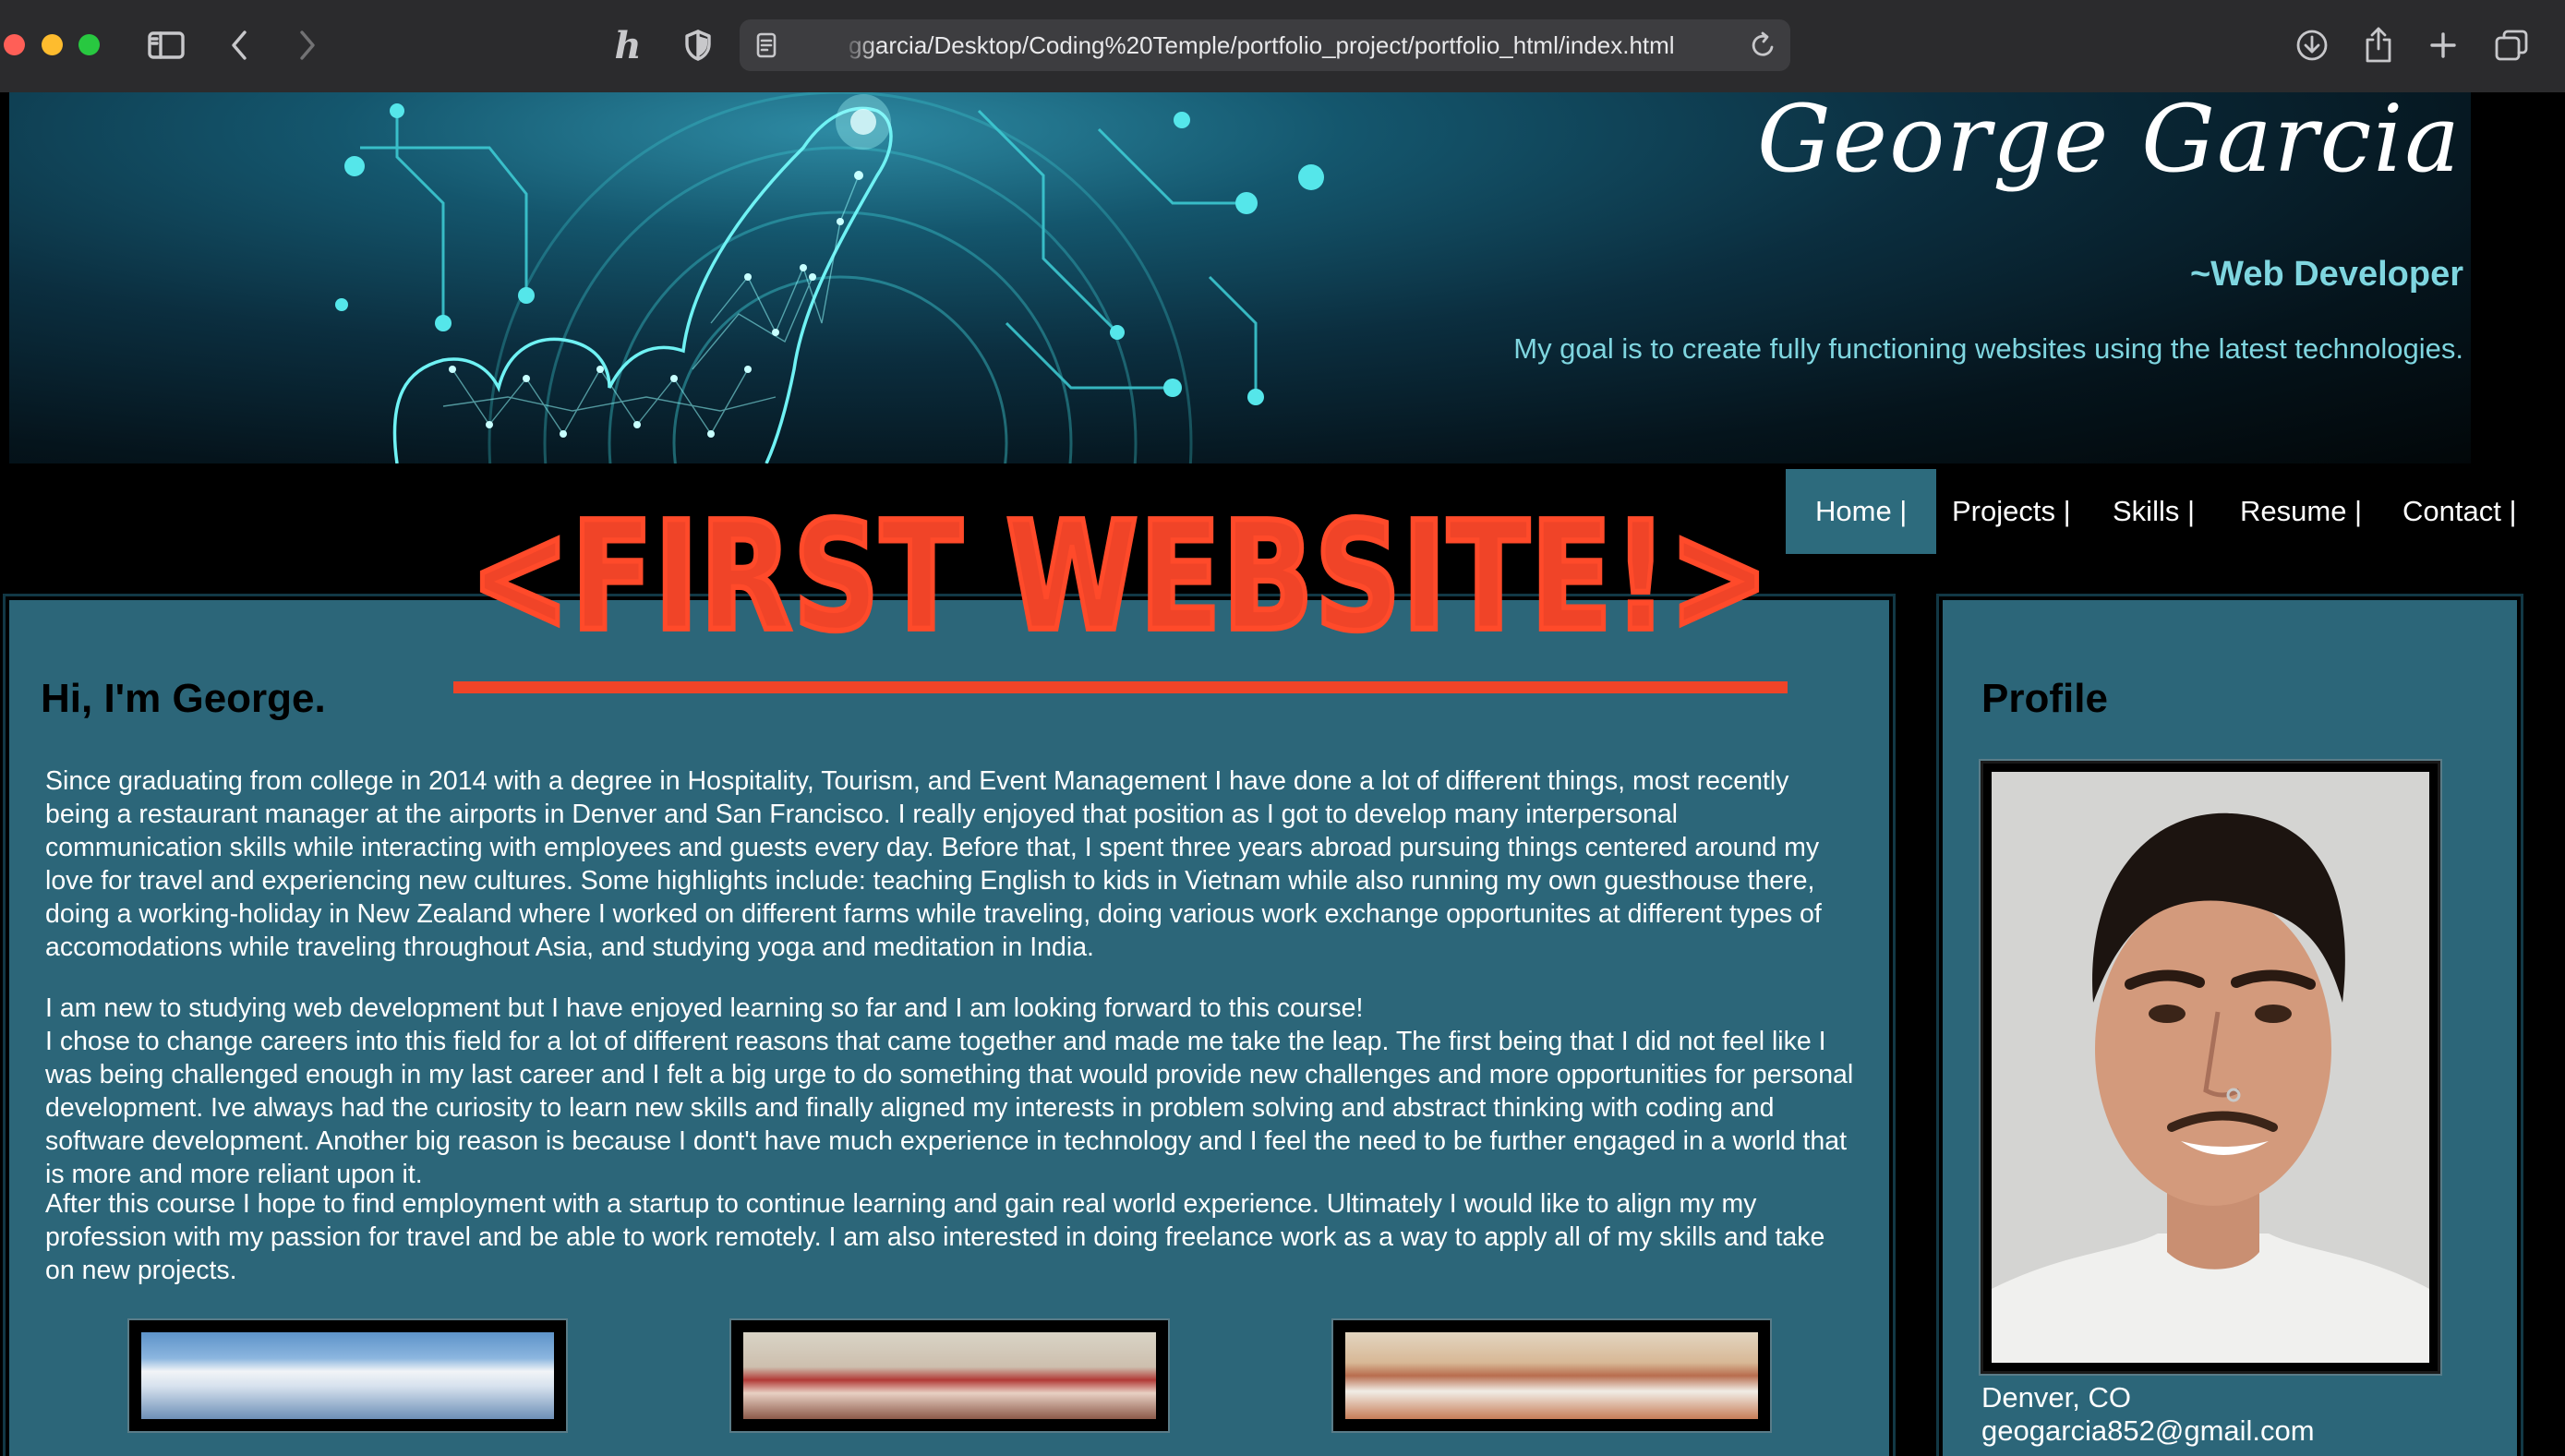 The height and width of the screenshot is (1456, 2565). Describe the element at coordinates (239, 45) in the screenshot. I see `back-icon` at that location.